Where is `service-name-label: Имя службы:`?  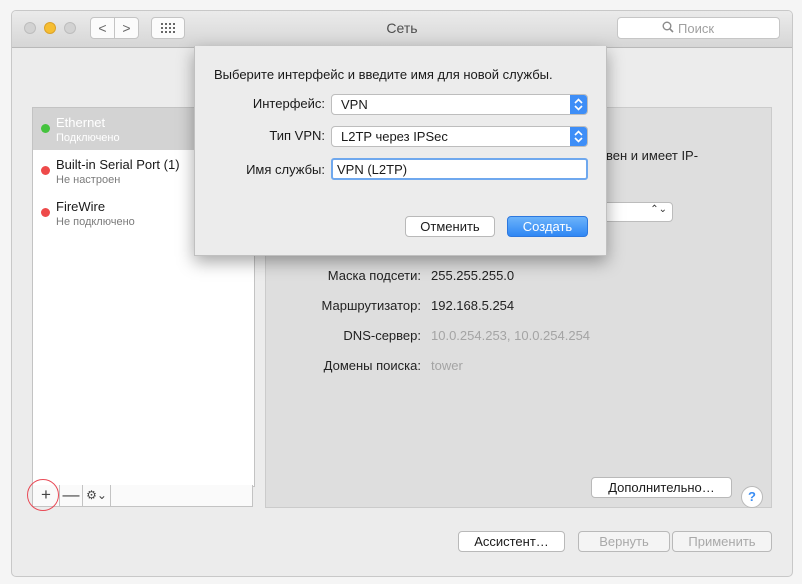
service-name-label: Имя службы: is located at coordinates (285, 169).